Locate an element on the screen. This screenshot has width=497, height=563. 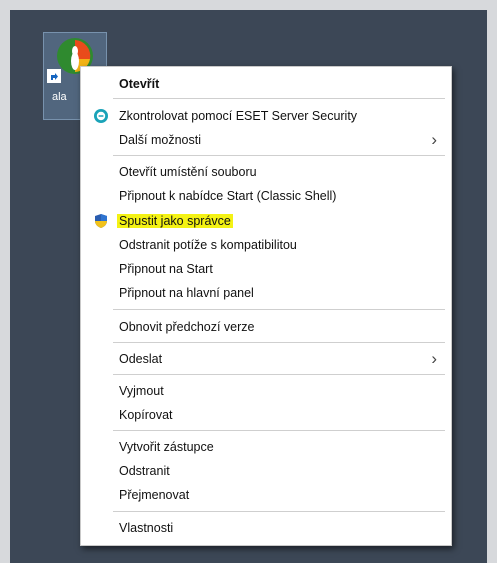
eset-icon is located at coordinates (101, 116).